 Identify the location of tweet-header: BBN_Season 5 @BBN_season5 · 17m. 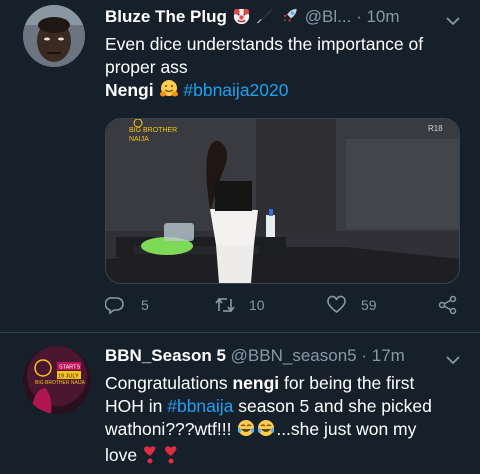
(283, 356).